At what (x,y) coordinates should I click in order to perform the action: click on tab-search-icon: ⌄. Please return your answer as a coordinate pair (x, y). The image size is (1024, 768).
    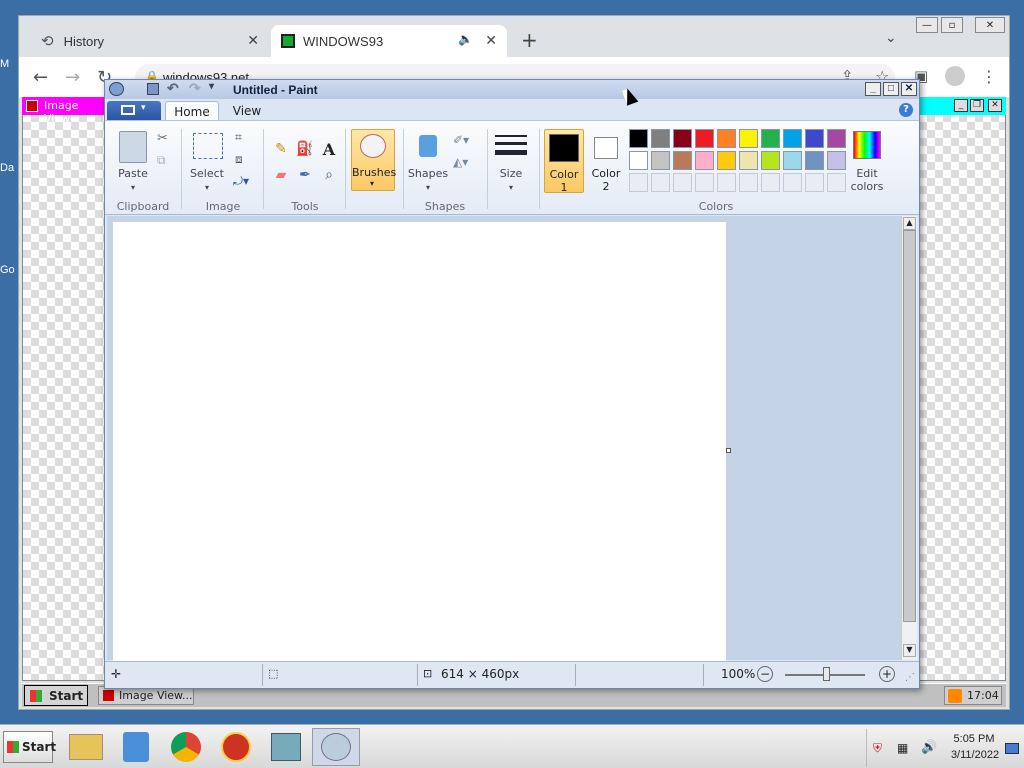
    Looking at the image, I should click on (891, 38).